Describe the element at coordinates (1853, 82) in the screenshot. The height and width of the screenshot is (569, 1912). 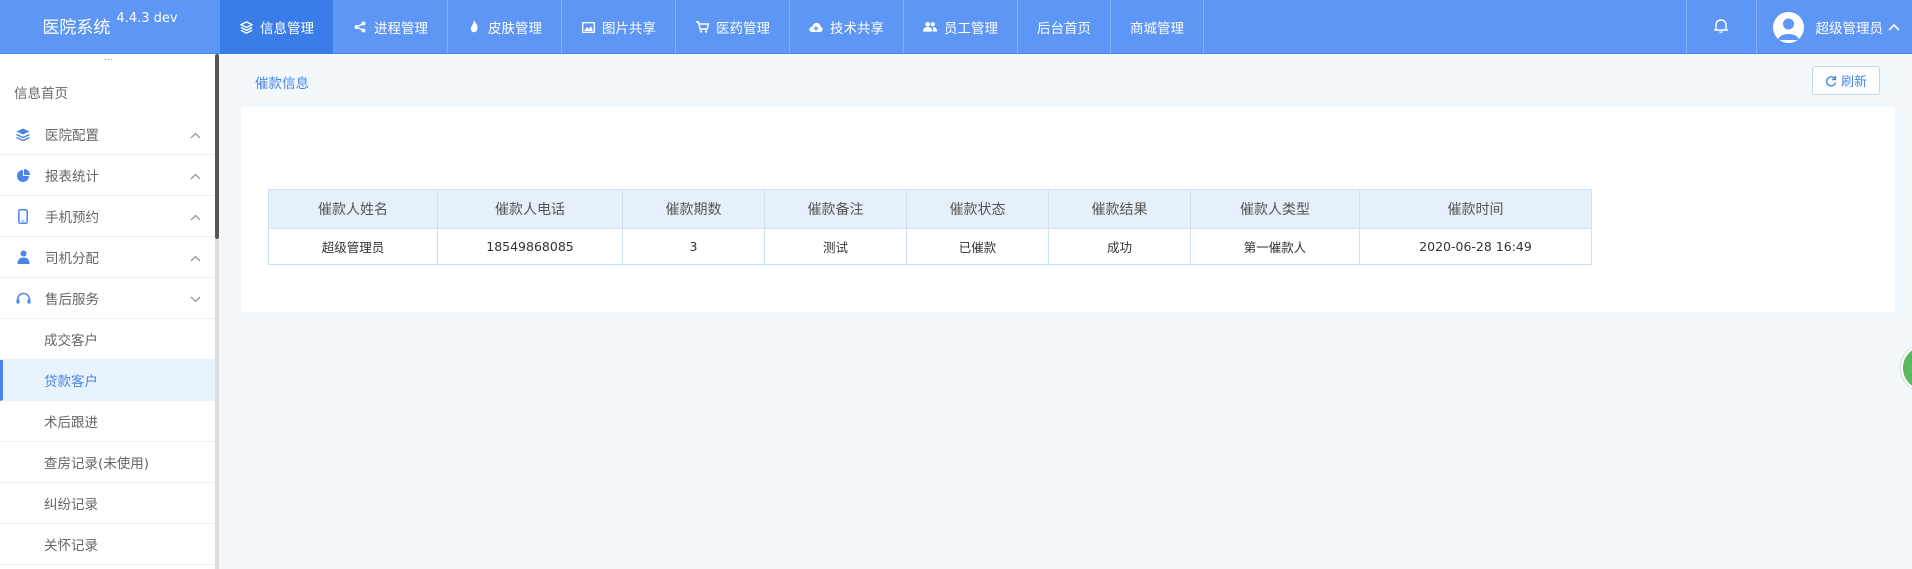
I see `refresh-label: 刷新` at that location.